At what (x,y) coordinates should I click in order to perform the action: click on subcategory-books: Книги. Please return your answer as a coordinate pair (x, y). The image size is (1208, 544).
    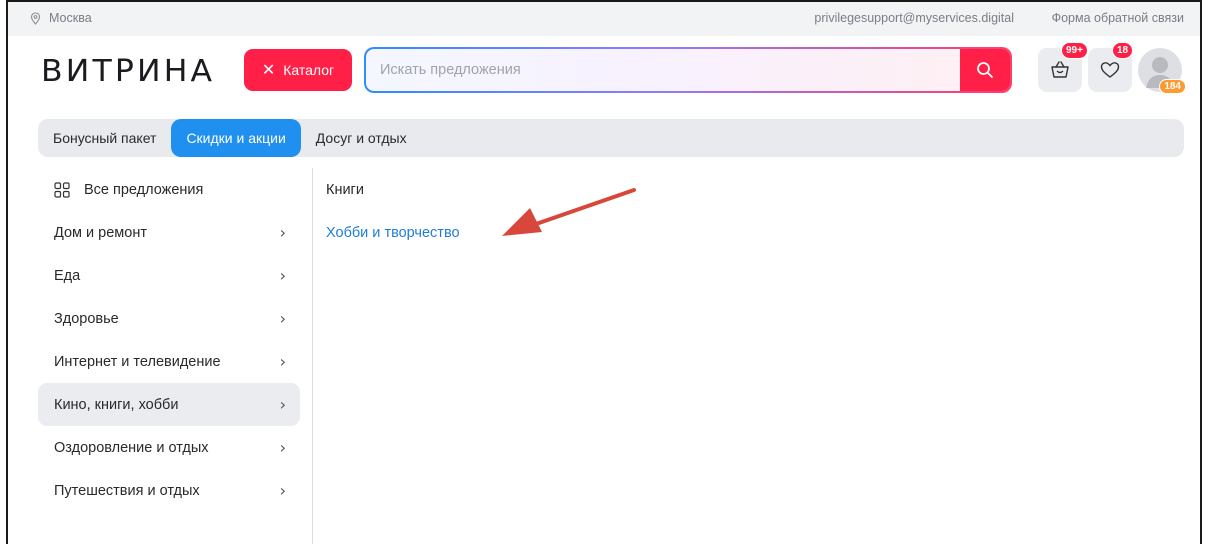
    Looking at the image, I should click on (393, 190).